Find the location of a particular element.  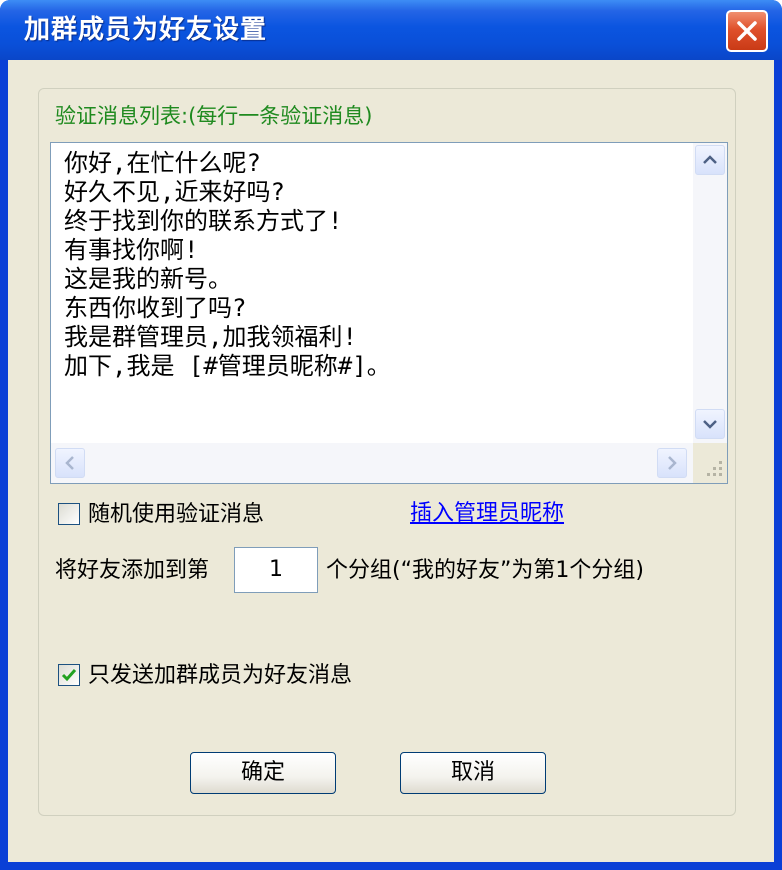

random-message-checkbox is located at coordinates (69, 514).